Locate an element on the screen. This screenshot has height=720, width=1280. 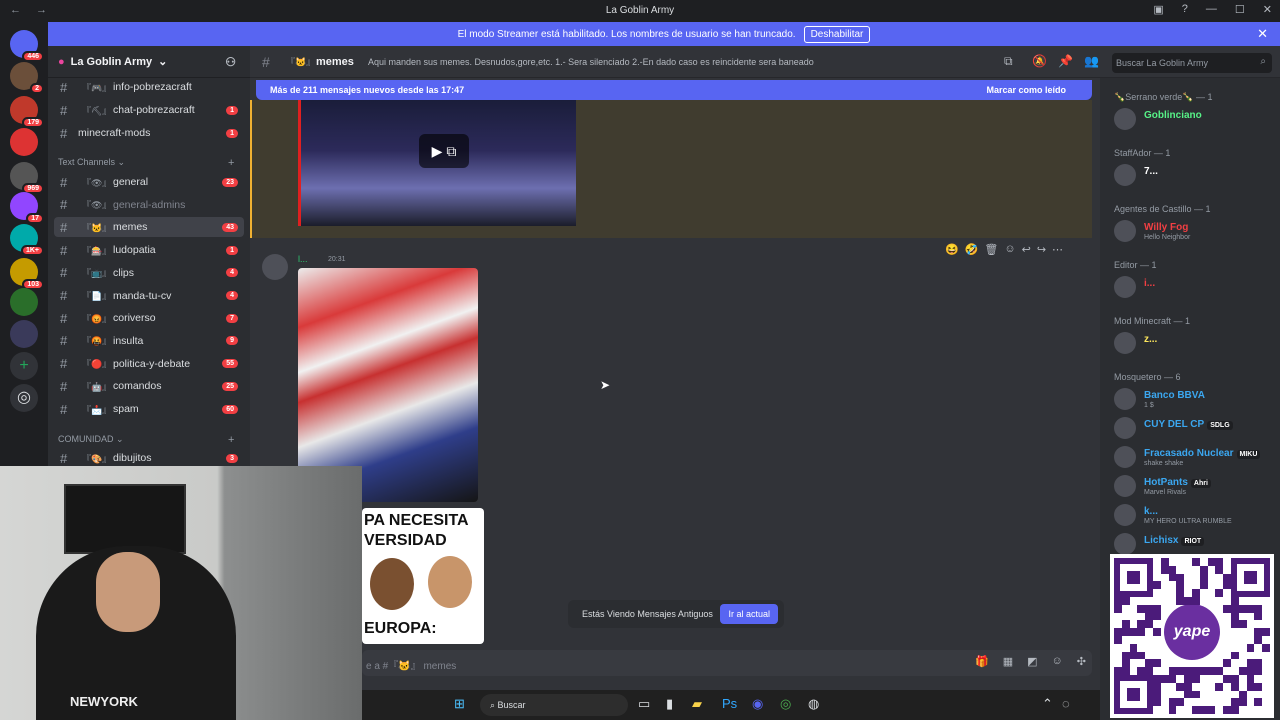
server-icon: 179 is located at coordinates (27, 112).